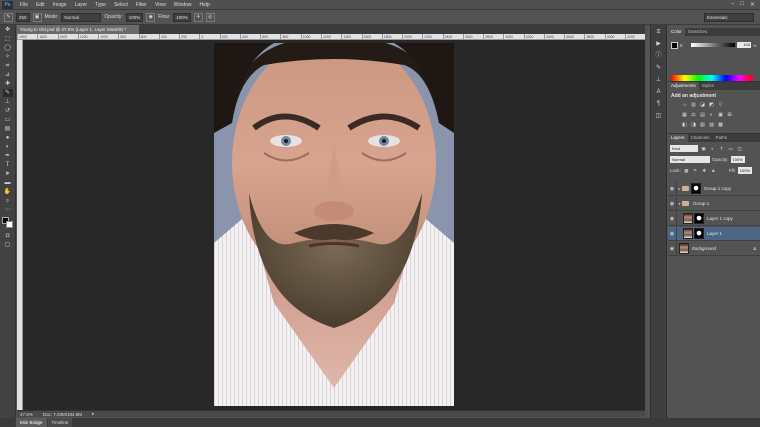 The height and width of the screenshot is (427, 760). What do you see at coordinates (686, 170) in the screenshot?
I see `lock-transparent-icon: ▦` at bounding box center [686, 170].